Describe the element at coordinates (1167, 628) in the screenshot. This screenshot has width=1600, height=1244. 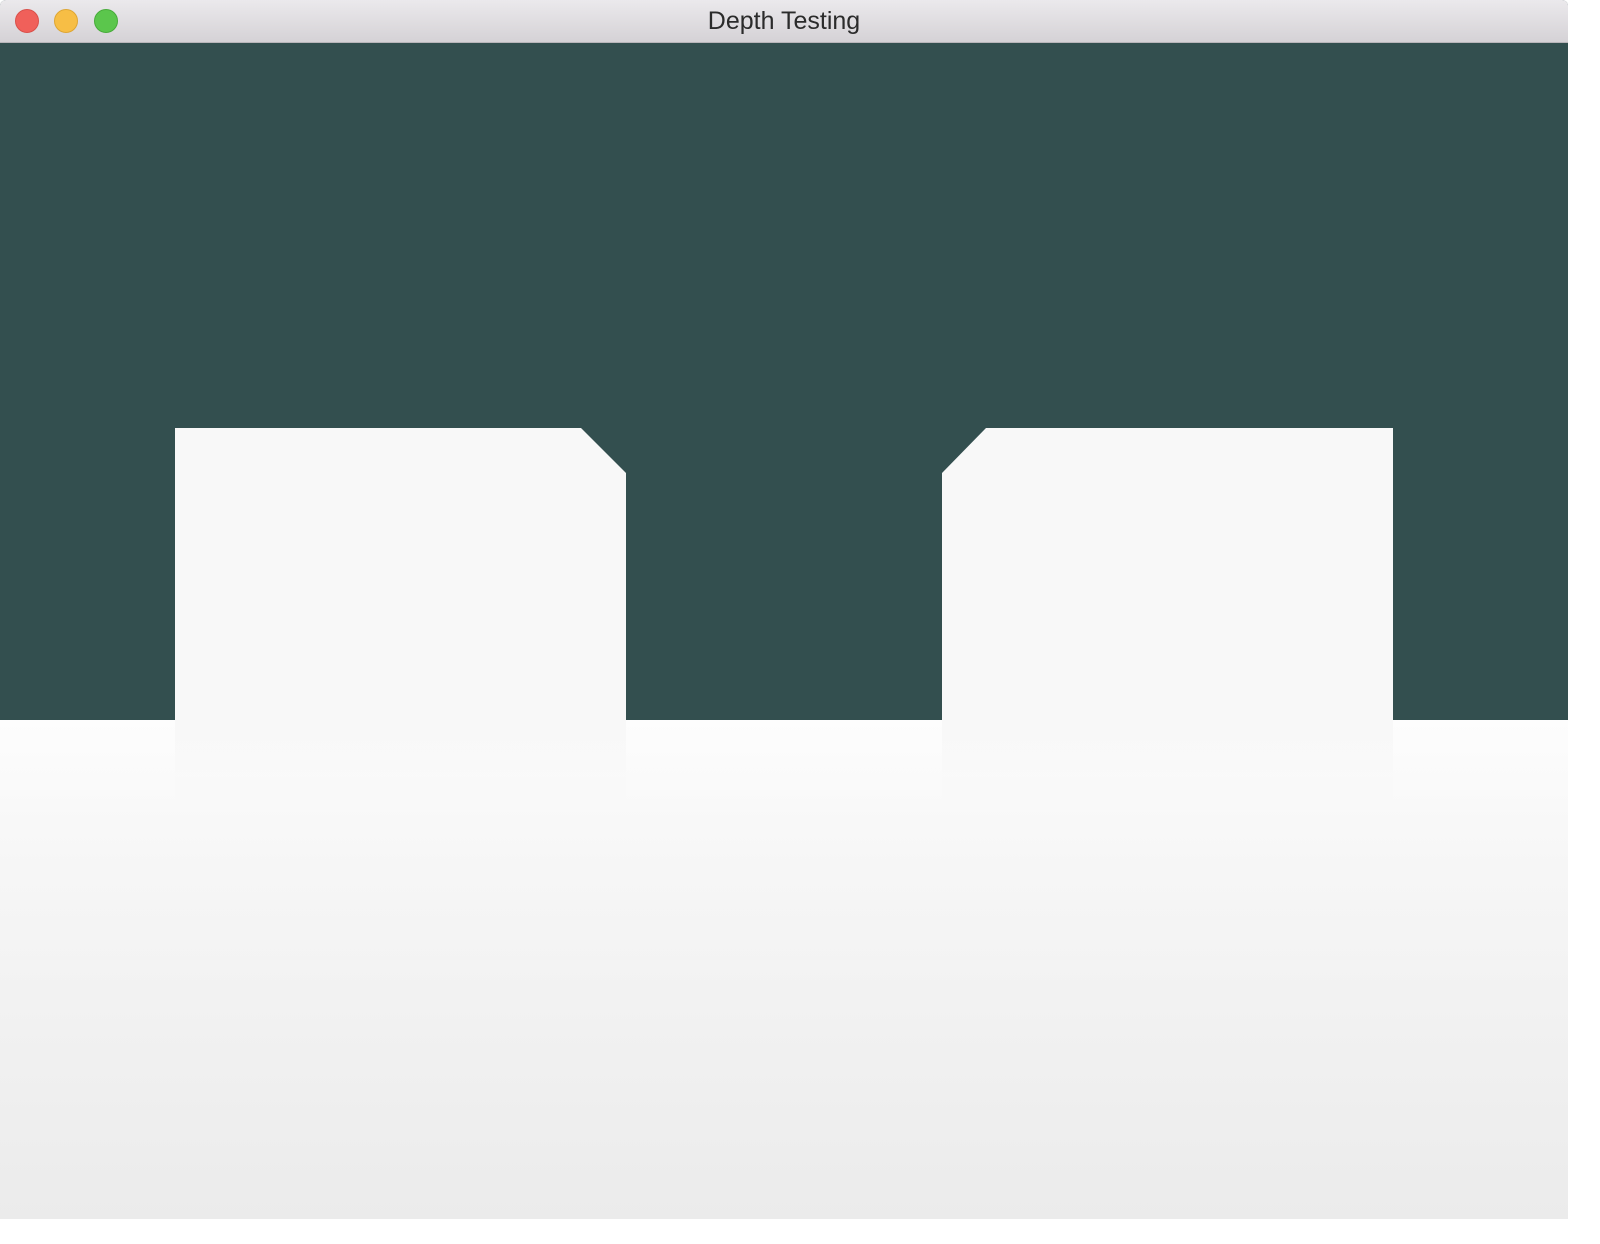
I see `cube-right` at that location.